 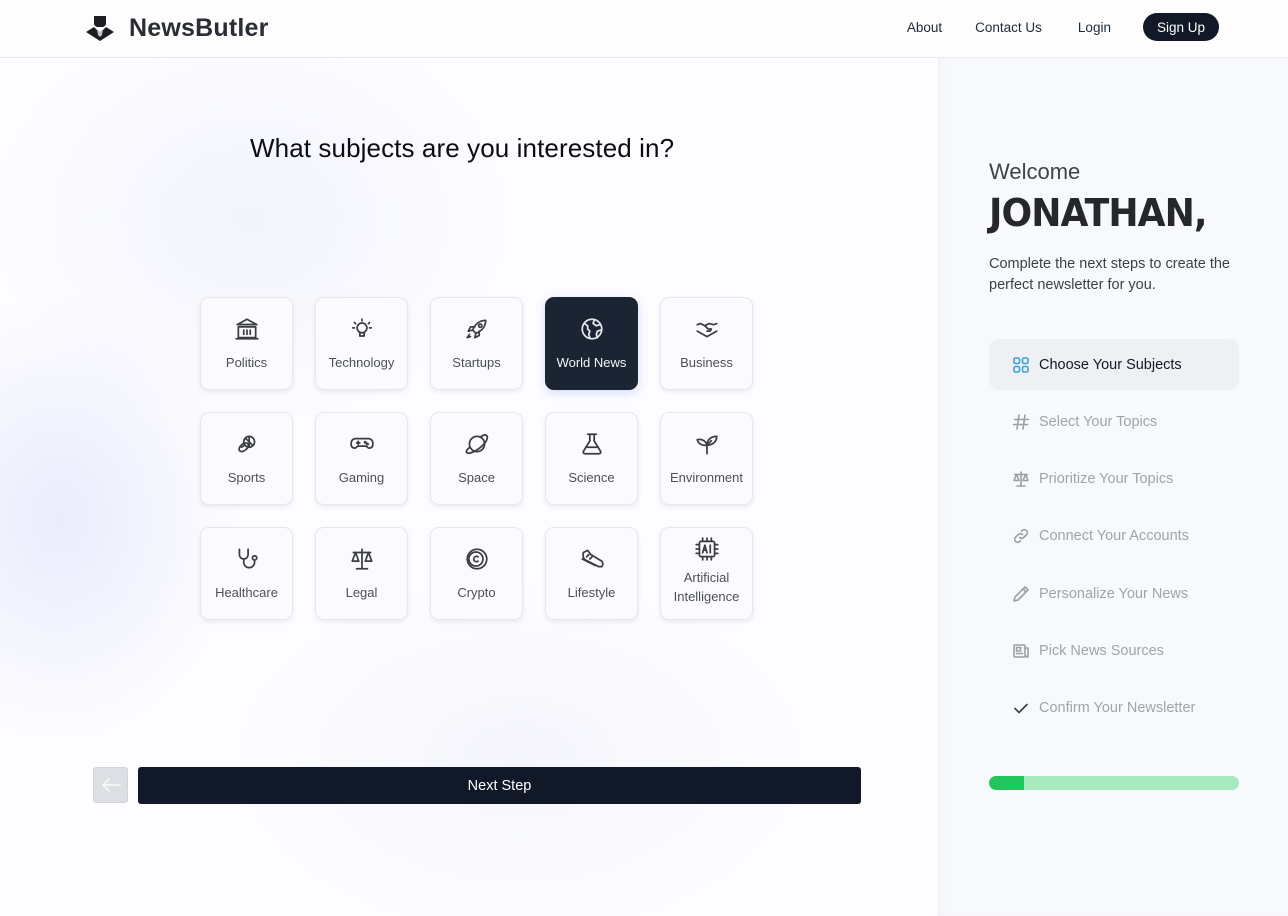 I want to click on coin-icon, so click(x=476, y=558).